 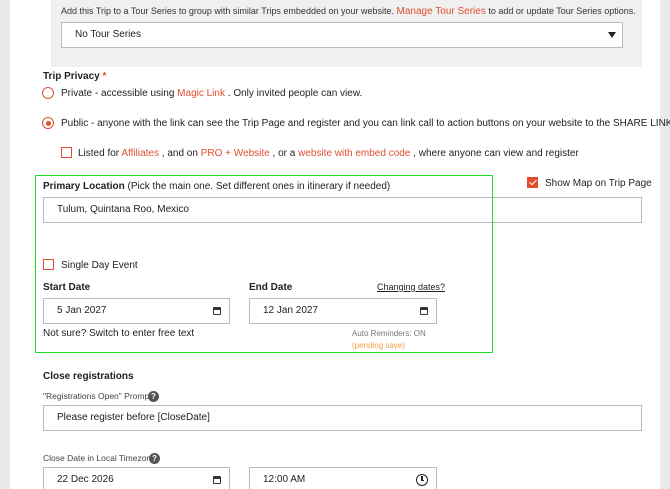 I want to click on close-time-input: 12:00 AM, so click(x=343, y=478).